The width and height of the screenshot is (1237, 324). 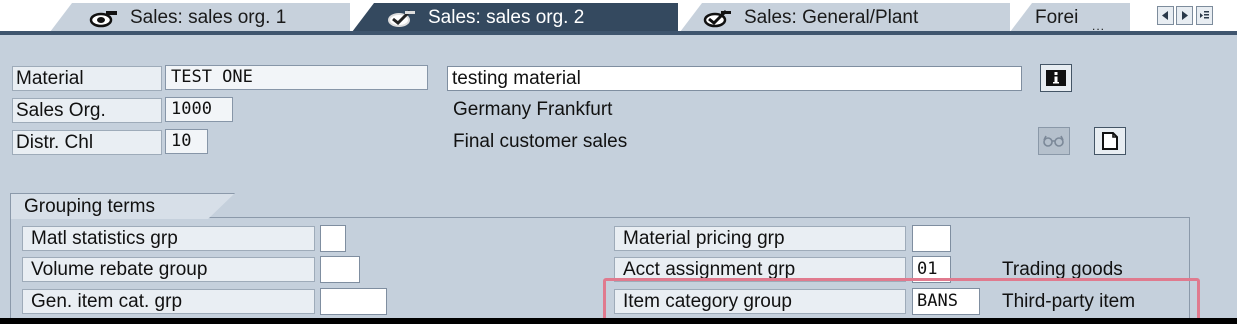 I want to click on distr-chl-field: 10, so click(x=186, y=141).